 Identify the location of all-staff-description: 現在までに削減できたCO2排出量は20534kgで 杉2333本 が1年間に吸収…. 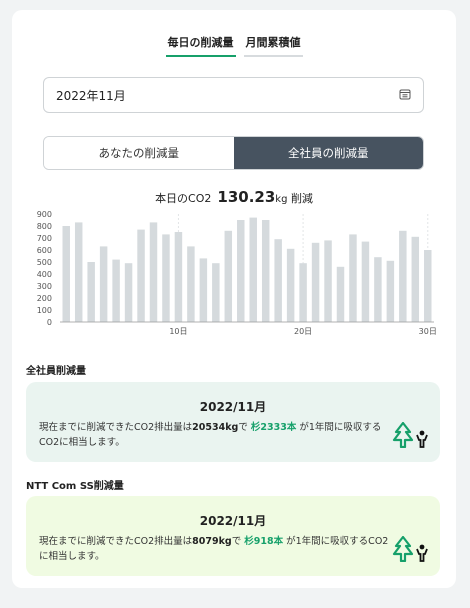
(214, 435).